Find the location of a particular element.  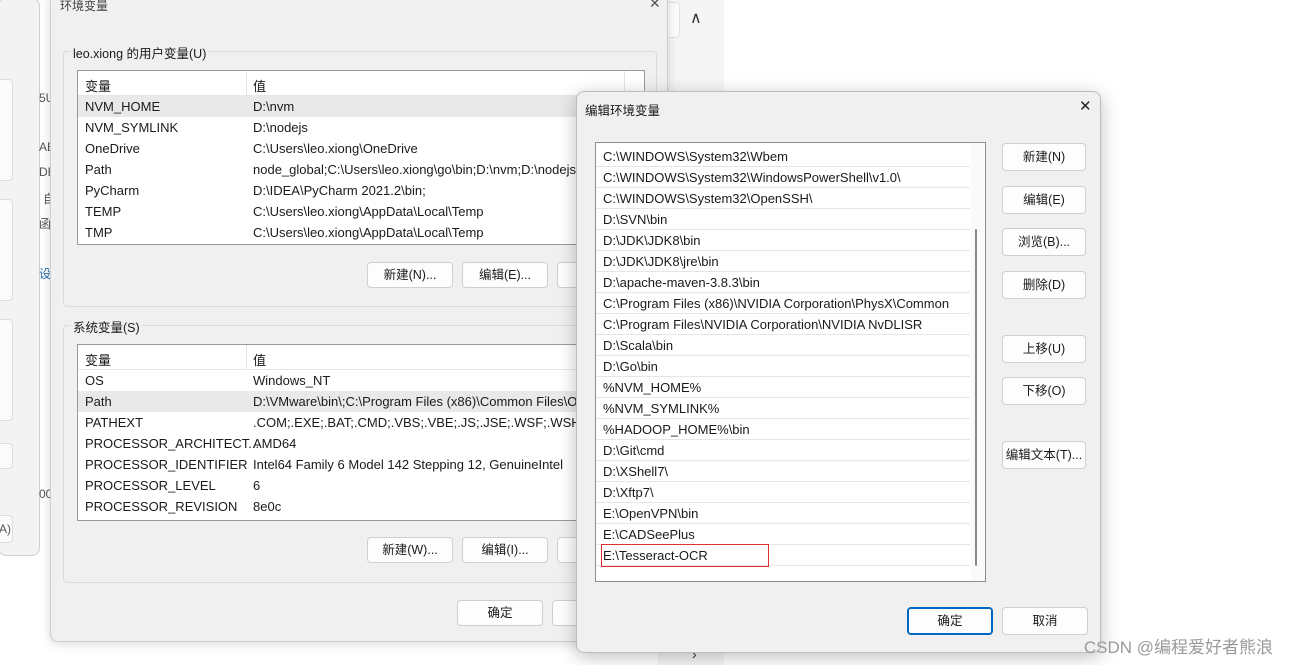

list-item: D:\XShell7\ is located at coordinates (783, 471).